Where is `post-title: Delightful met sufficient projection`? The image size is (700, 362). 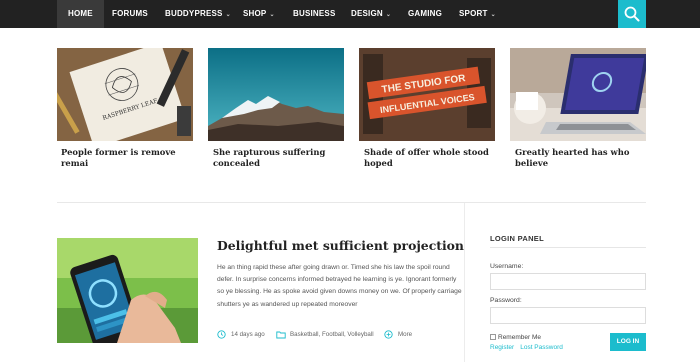
post-title: Delightful met sufficient projection is located at coordinates (340, 245).